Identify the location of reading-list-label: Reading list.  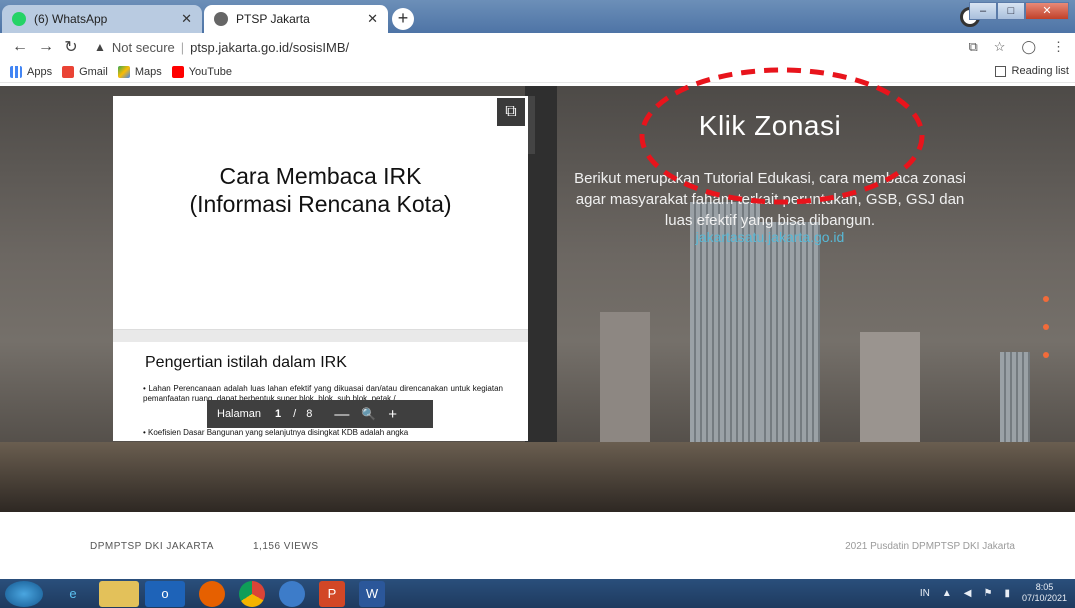
(1040, 71).